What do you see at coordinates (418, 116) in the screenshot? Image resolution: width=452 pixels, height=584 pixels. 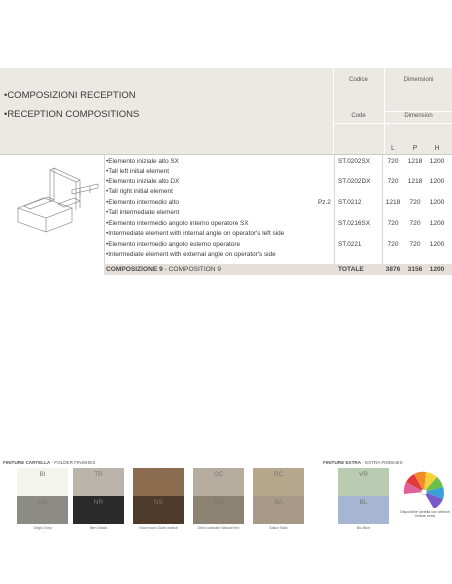 I see `col-dim-en: Dimension` at bounding box center [418, 116].